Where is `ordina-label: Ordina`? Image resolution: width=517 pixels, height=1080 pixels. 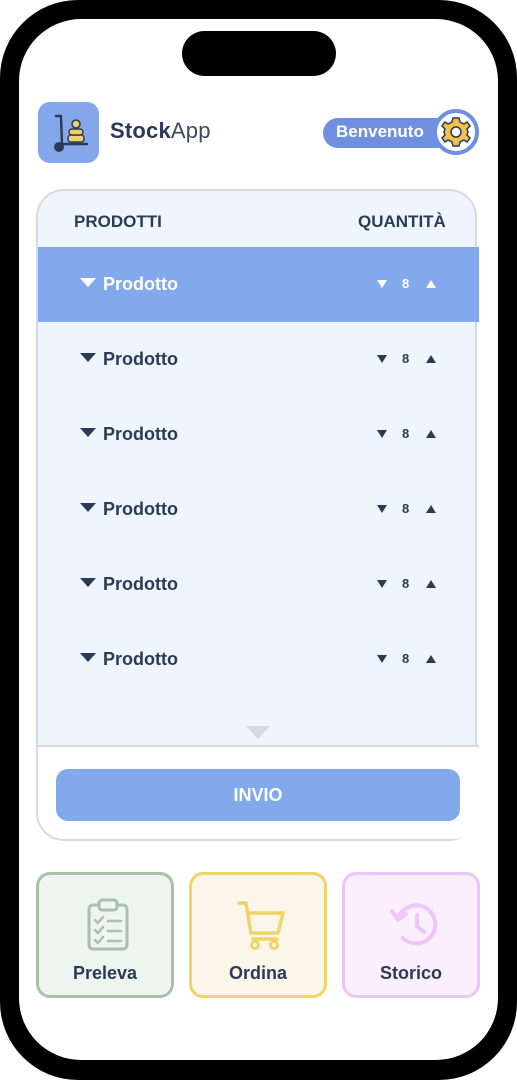 ordina-label: Ordina is located at coordinates (257, 973).